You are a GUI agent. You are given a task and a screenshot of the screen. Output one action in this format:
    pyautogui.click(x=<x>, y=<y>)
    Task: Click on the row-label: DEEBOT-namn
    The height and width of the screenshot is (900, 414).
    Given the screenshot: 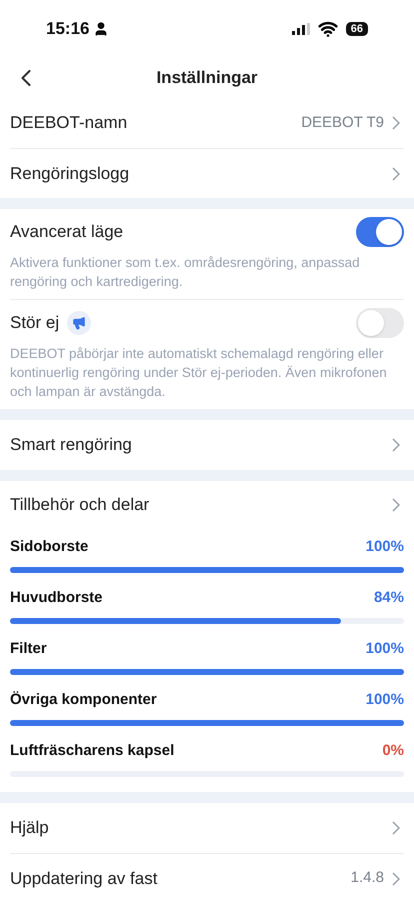 What is the action you would take?
    pyautogui.click(x=69, y=123)
    